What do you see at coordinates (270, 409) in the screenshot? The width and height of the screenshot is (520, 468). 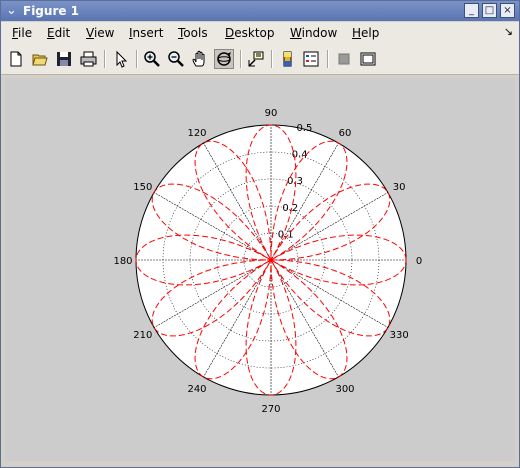 I see `angle-tick-label: 270` at bounding box center [270, 409].